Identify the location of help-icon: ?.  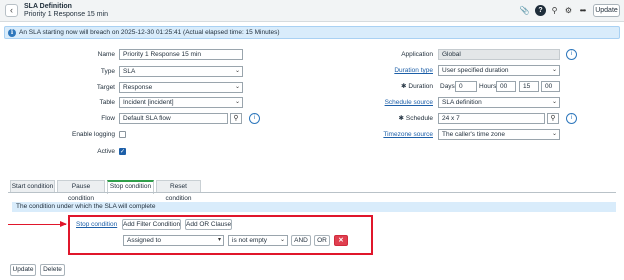
(540, 10).